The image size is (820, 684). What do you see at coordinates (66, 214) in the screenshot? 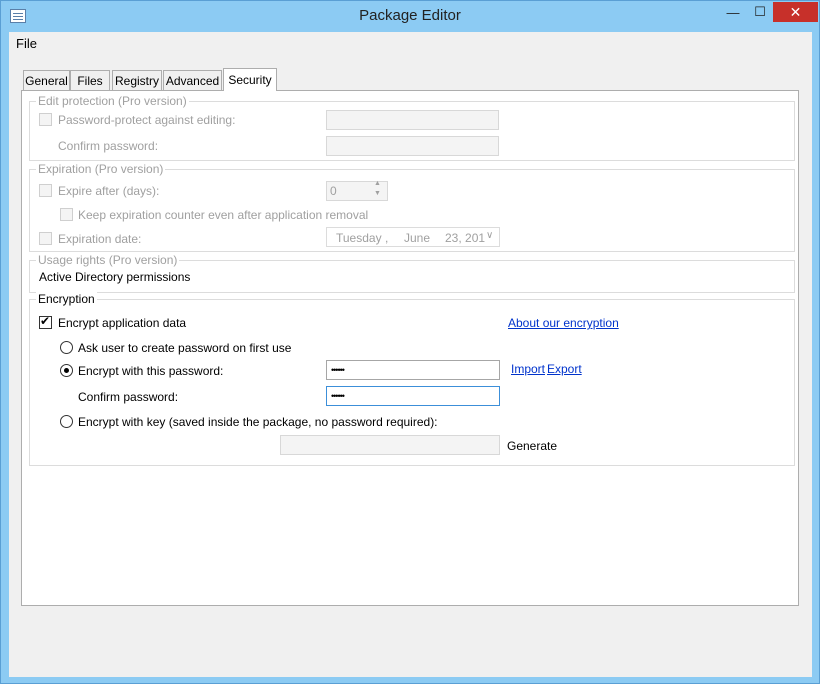
I see `keep-counter-checkbox` at bounding box center [66, 214].